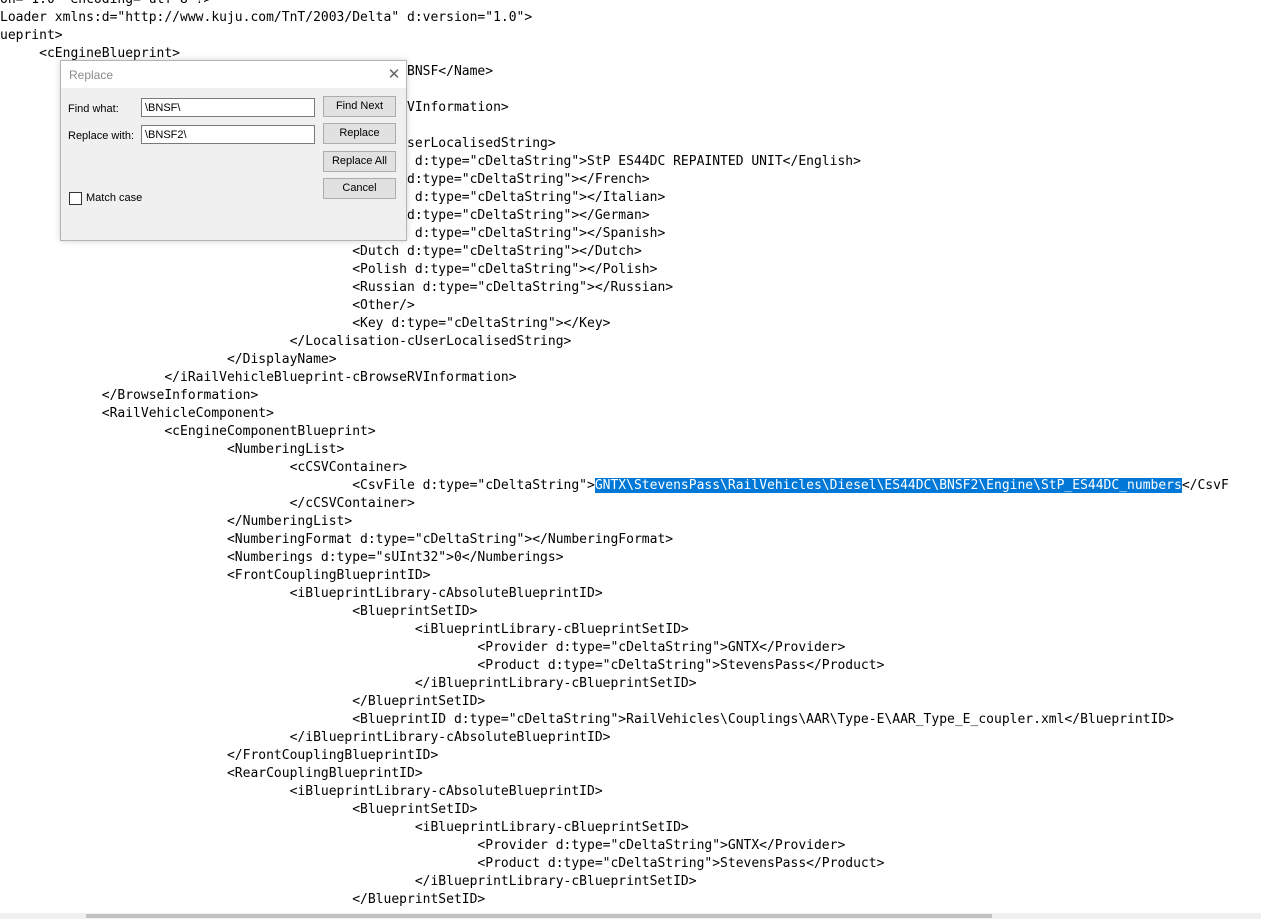  What do you see at coordinates (137, 413) in the screenshot?
I see `code-line-text: <RailVehicleComponent>` at bounding box center [137, 413].